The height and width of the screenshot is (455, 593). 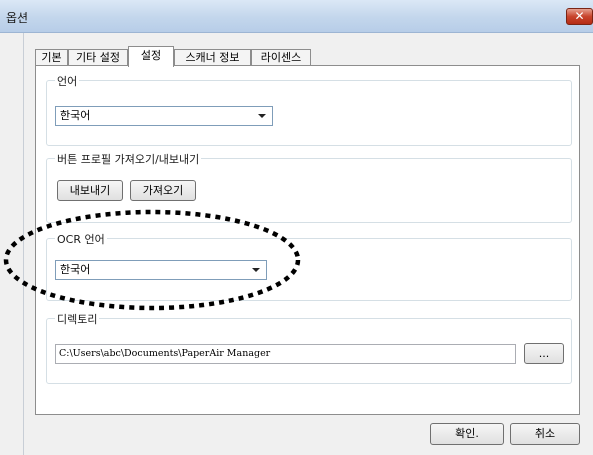 I want to click on language-select: 한국어, so click(x=164, y=116).